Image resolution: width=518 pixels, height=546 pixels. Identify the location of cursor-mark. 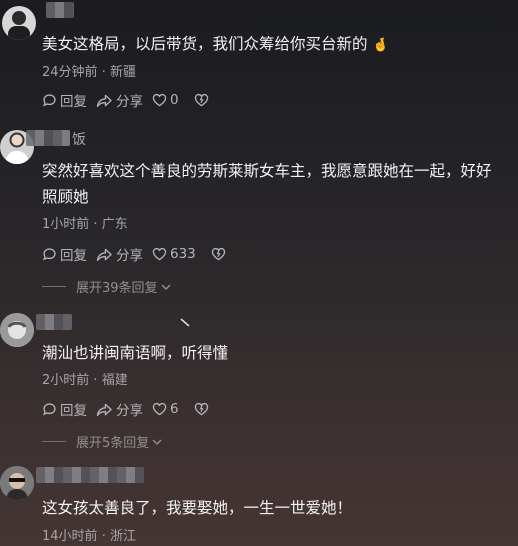
(185, 322).